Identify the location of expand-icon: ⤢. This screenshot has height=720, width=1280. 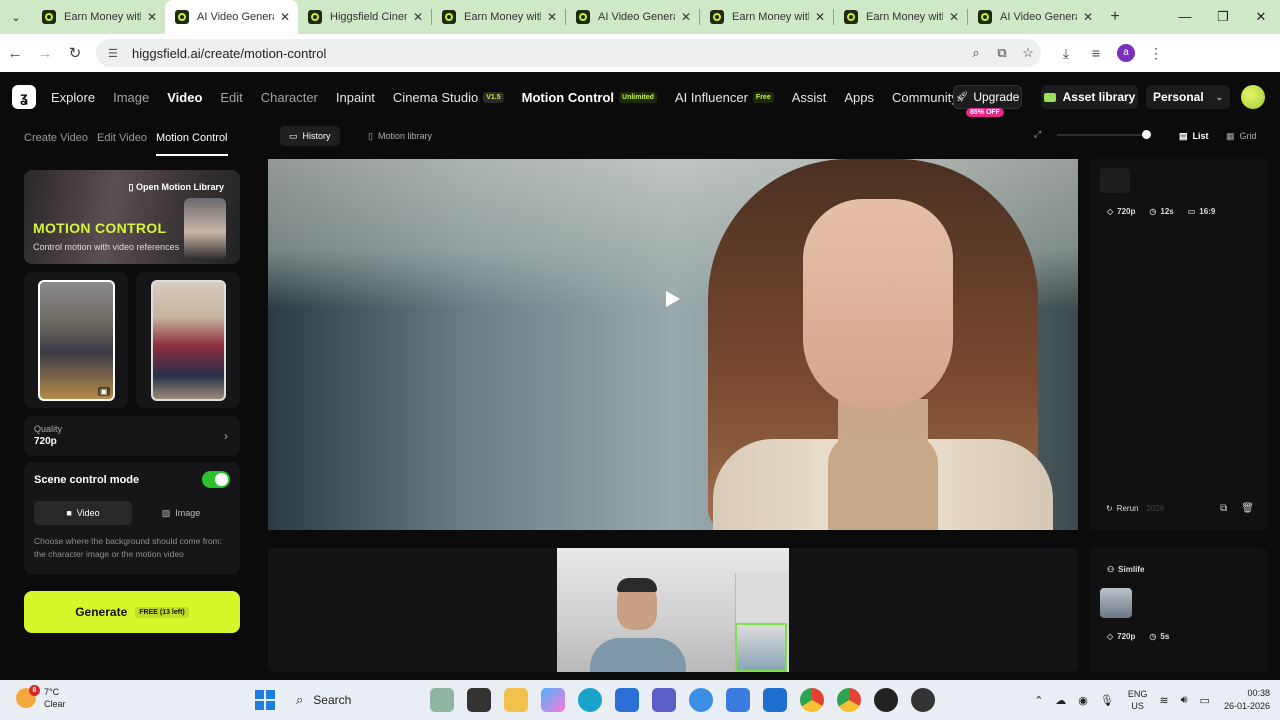
(1037, 134).